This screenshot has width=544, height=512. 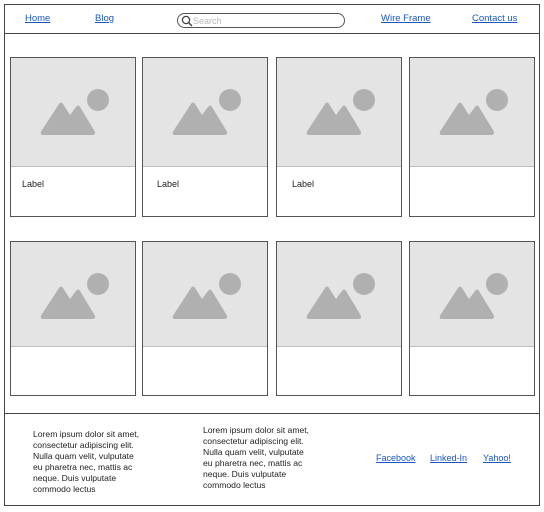 What do you see at coordinates (37, 18) in the screenshot?
I see `nav-link-home: Home` at bounding box center [37, 18].